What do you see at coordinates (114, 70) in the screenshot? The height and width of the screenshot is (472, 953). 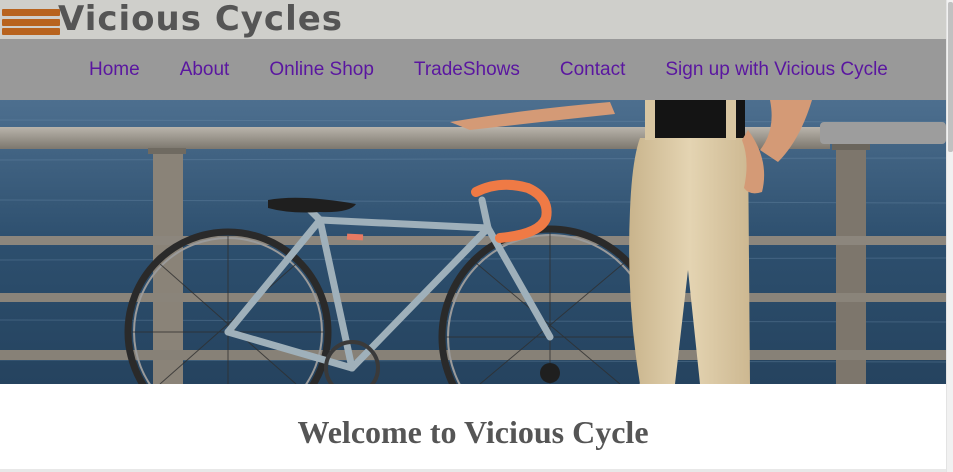 I see `nav-link-home: Home` at bounding box center [114, 70].